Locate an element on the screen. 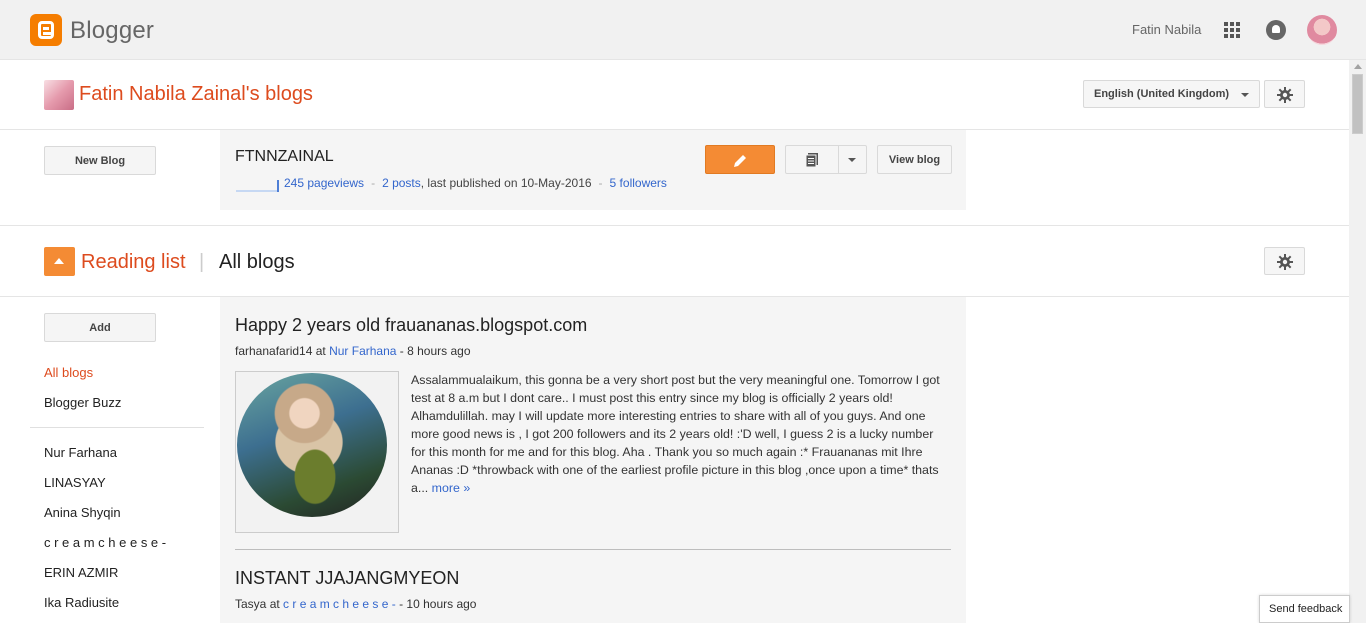 The image size is (1366, 623). blogs-settings-button is located at coordinates (1284, 94).